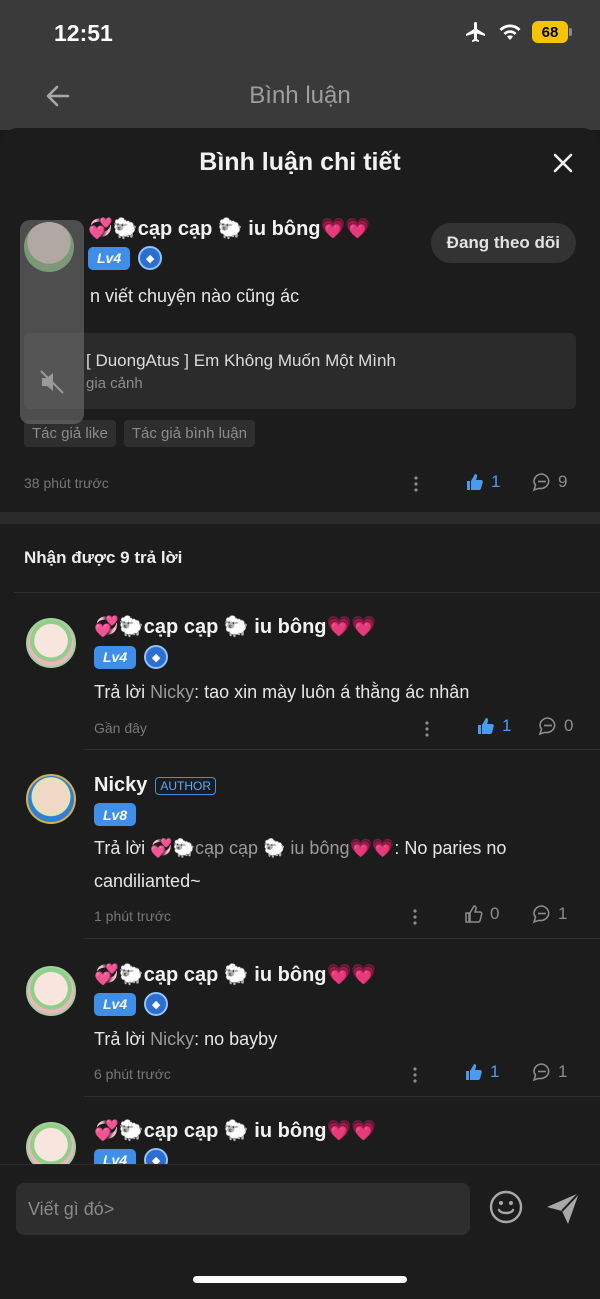 The height and width of the screenshot is (1299, 600). Describe the element at coordinates (563, 1208) in the screenshot. I see `send-icon` at that location.